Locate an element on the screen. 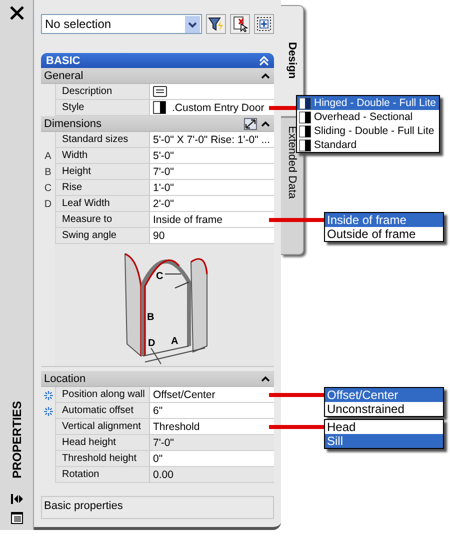  property-label: Rotation is located at coordinates (102, 475).